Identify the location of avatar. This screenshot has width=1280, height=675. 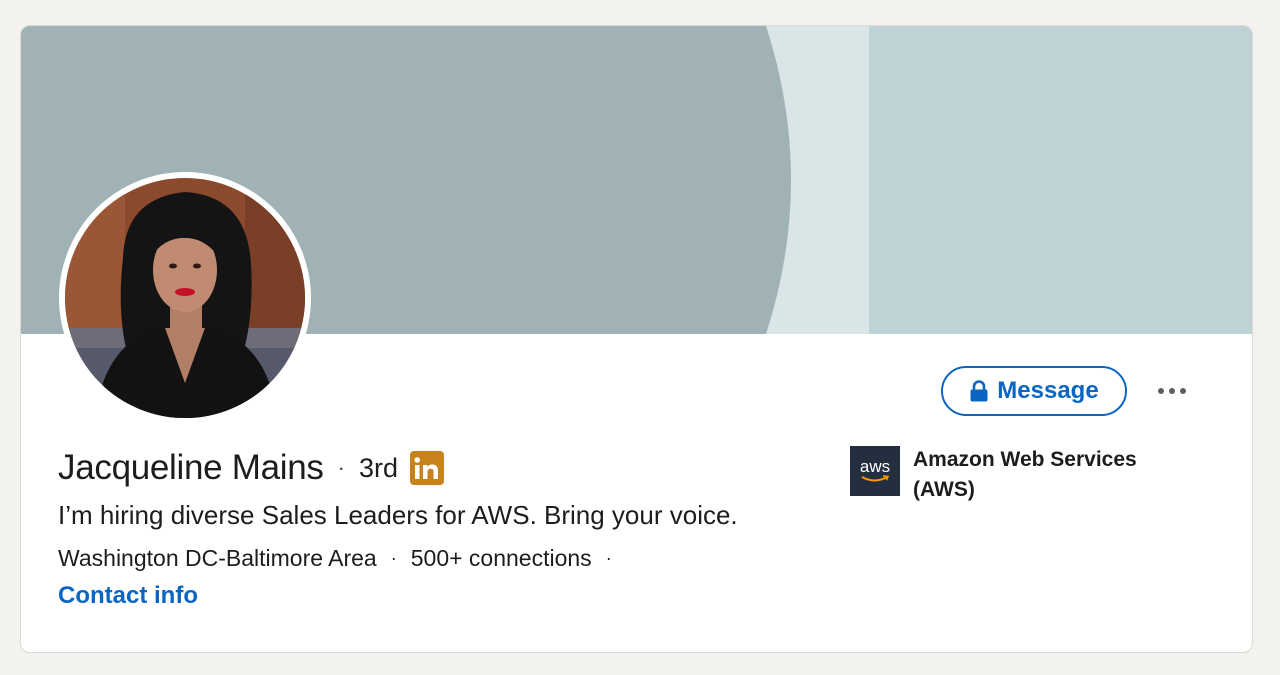
(185, 298).